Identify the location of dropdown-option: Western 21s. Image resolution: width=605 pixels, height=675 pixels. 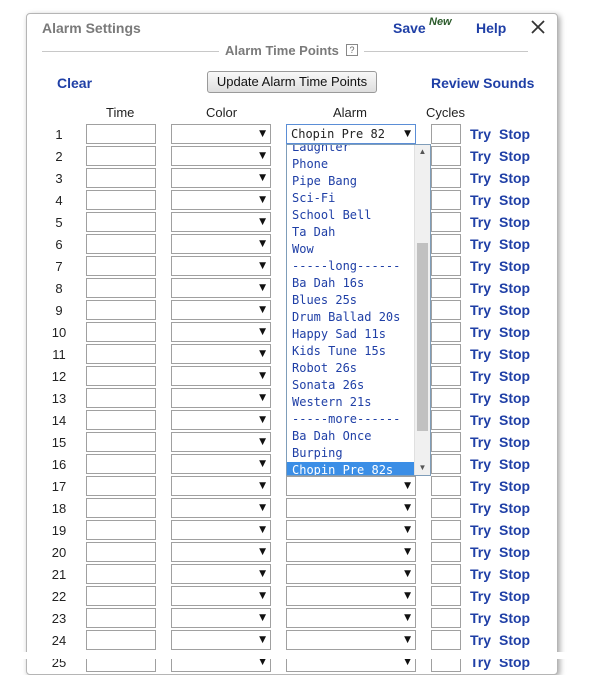
(351, 402).